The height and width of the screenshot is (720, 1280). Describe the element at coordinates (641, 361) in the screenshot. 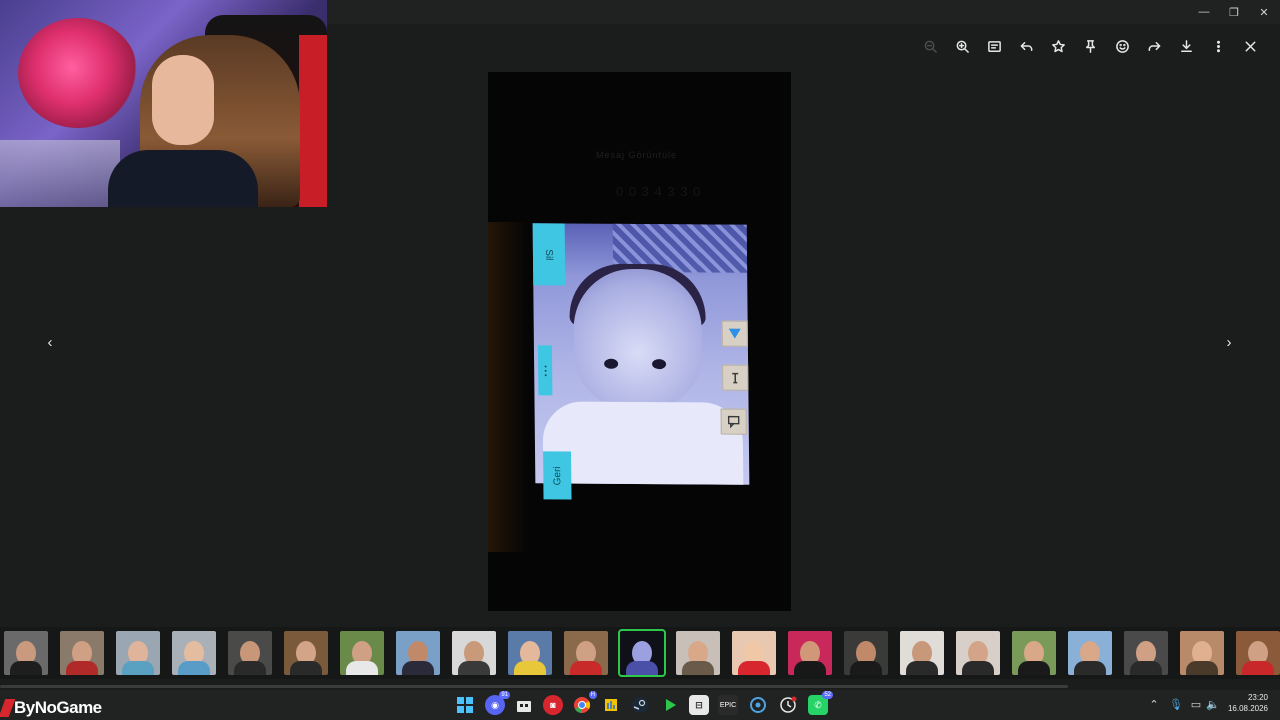

I see `photographed-screen: Sil • • • Geri` at that location.